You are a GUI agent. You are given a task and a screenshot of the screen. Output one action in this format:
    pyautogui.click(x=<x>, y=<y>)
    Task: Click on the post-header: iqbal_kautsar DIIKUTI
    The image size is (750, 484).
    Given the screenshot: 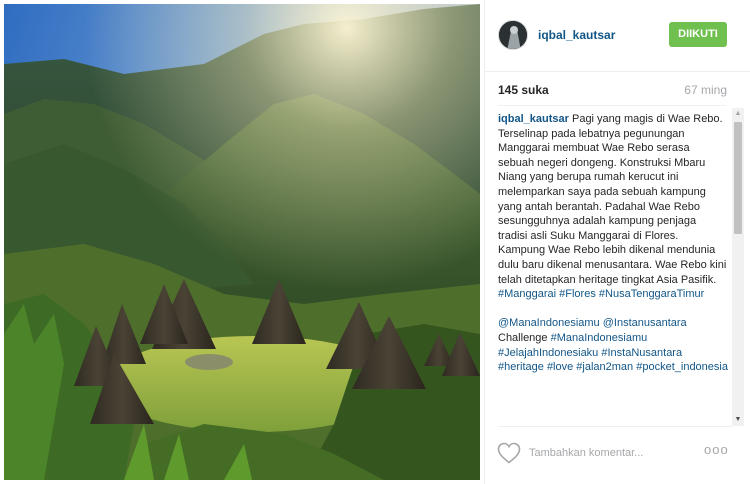 What is the action you would take?
    pyautogui.click(x=617, y=36)
    